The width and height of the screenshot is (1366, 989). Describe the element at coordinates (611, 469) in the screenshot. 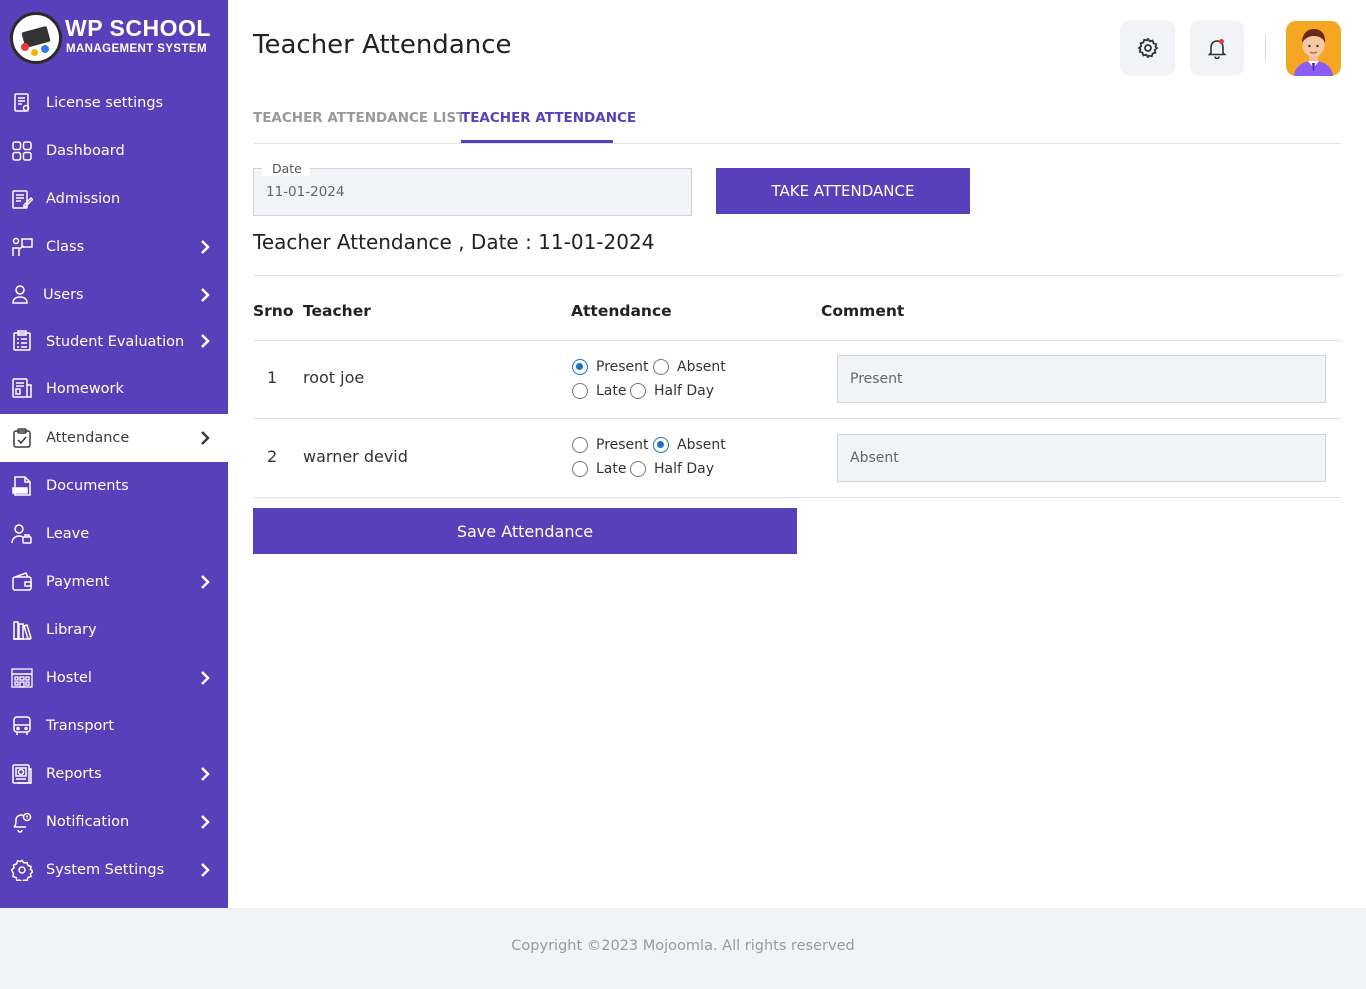

I see `radio-label: Late` at that location.